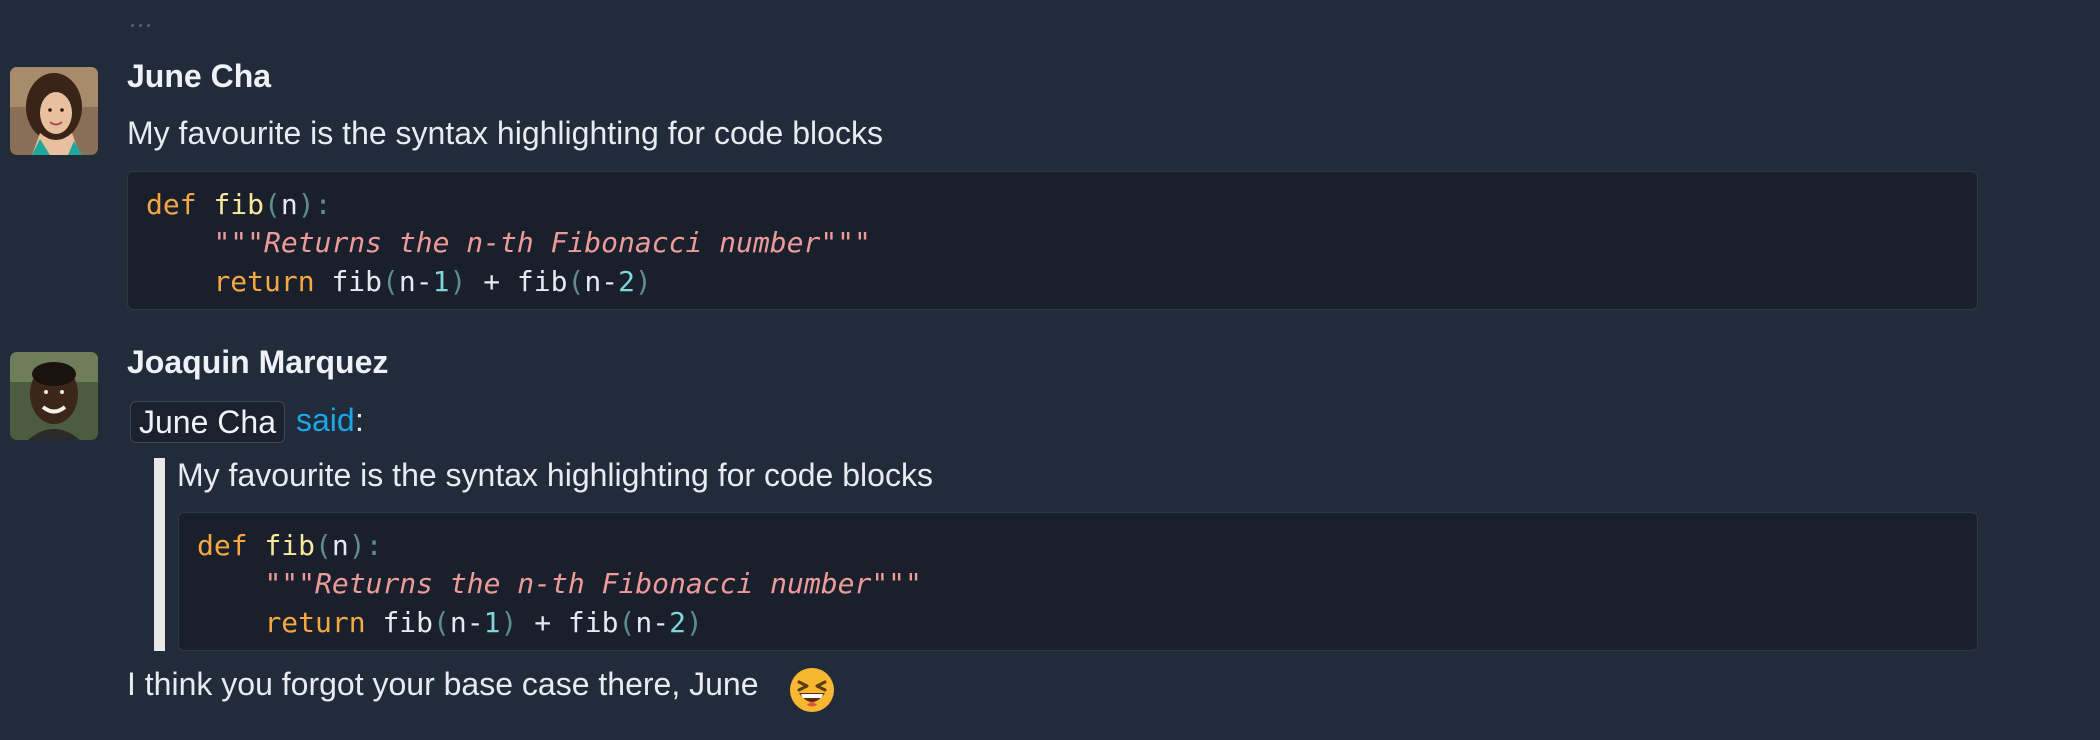  Describe the element at coordinates (483, 622) in the screenshot. I see `code-line-3: return fib(n-1) + fib(n-2)` at that location.